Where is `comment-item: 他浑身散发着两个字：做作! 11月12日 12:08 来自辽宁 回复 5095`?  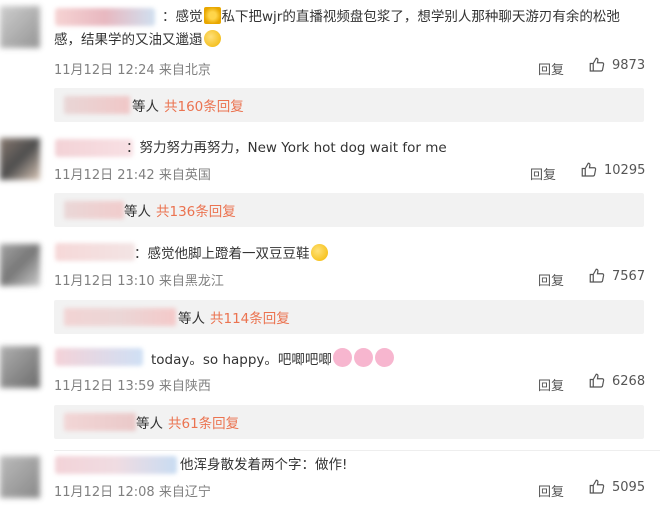
comment-item: 他浑身散发着两个字：做作! 11月12日 12:08 来自辽宁 回复 5095 is located at coordinates (330, 481).